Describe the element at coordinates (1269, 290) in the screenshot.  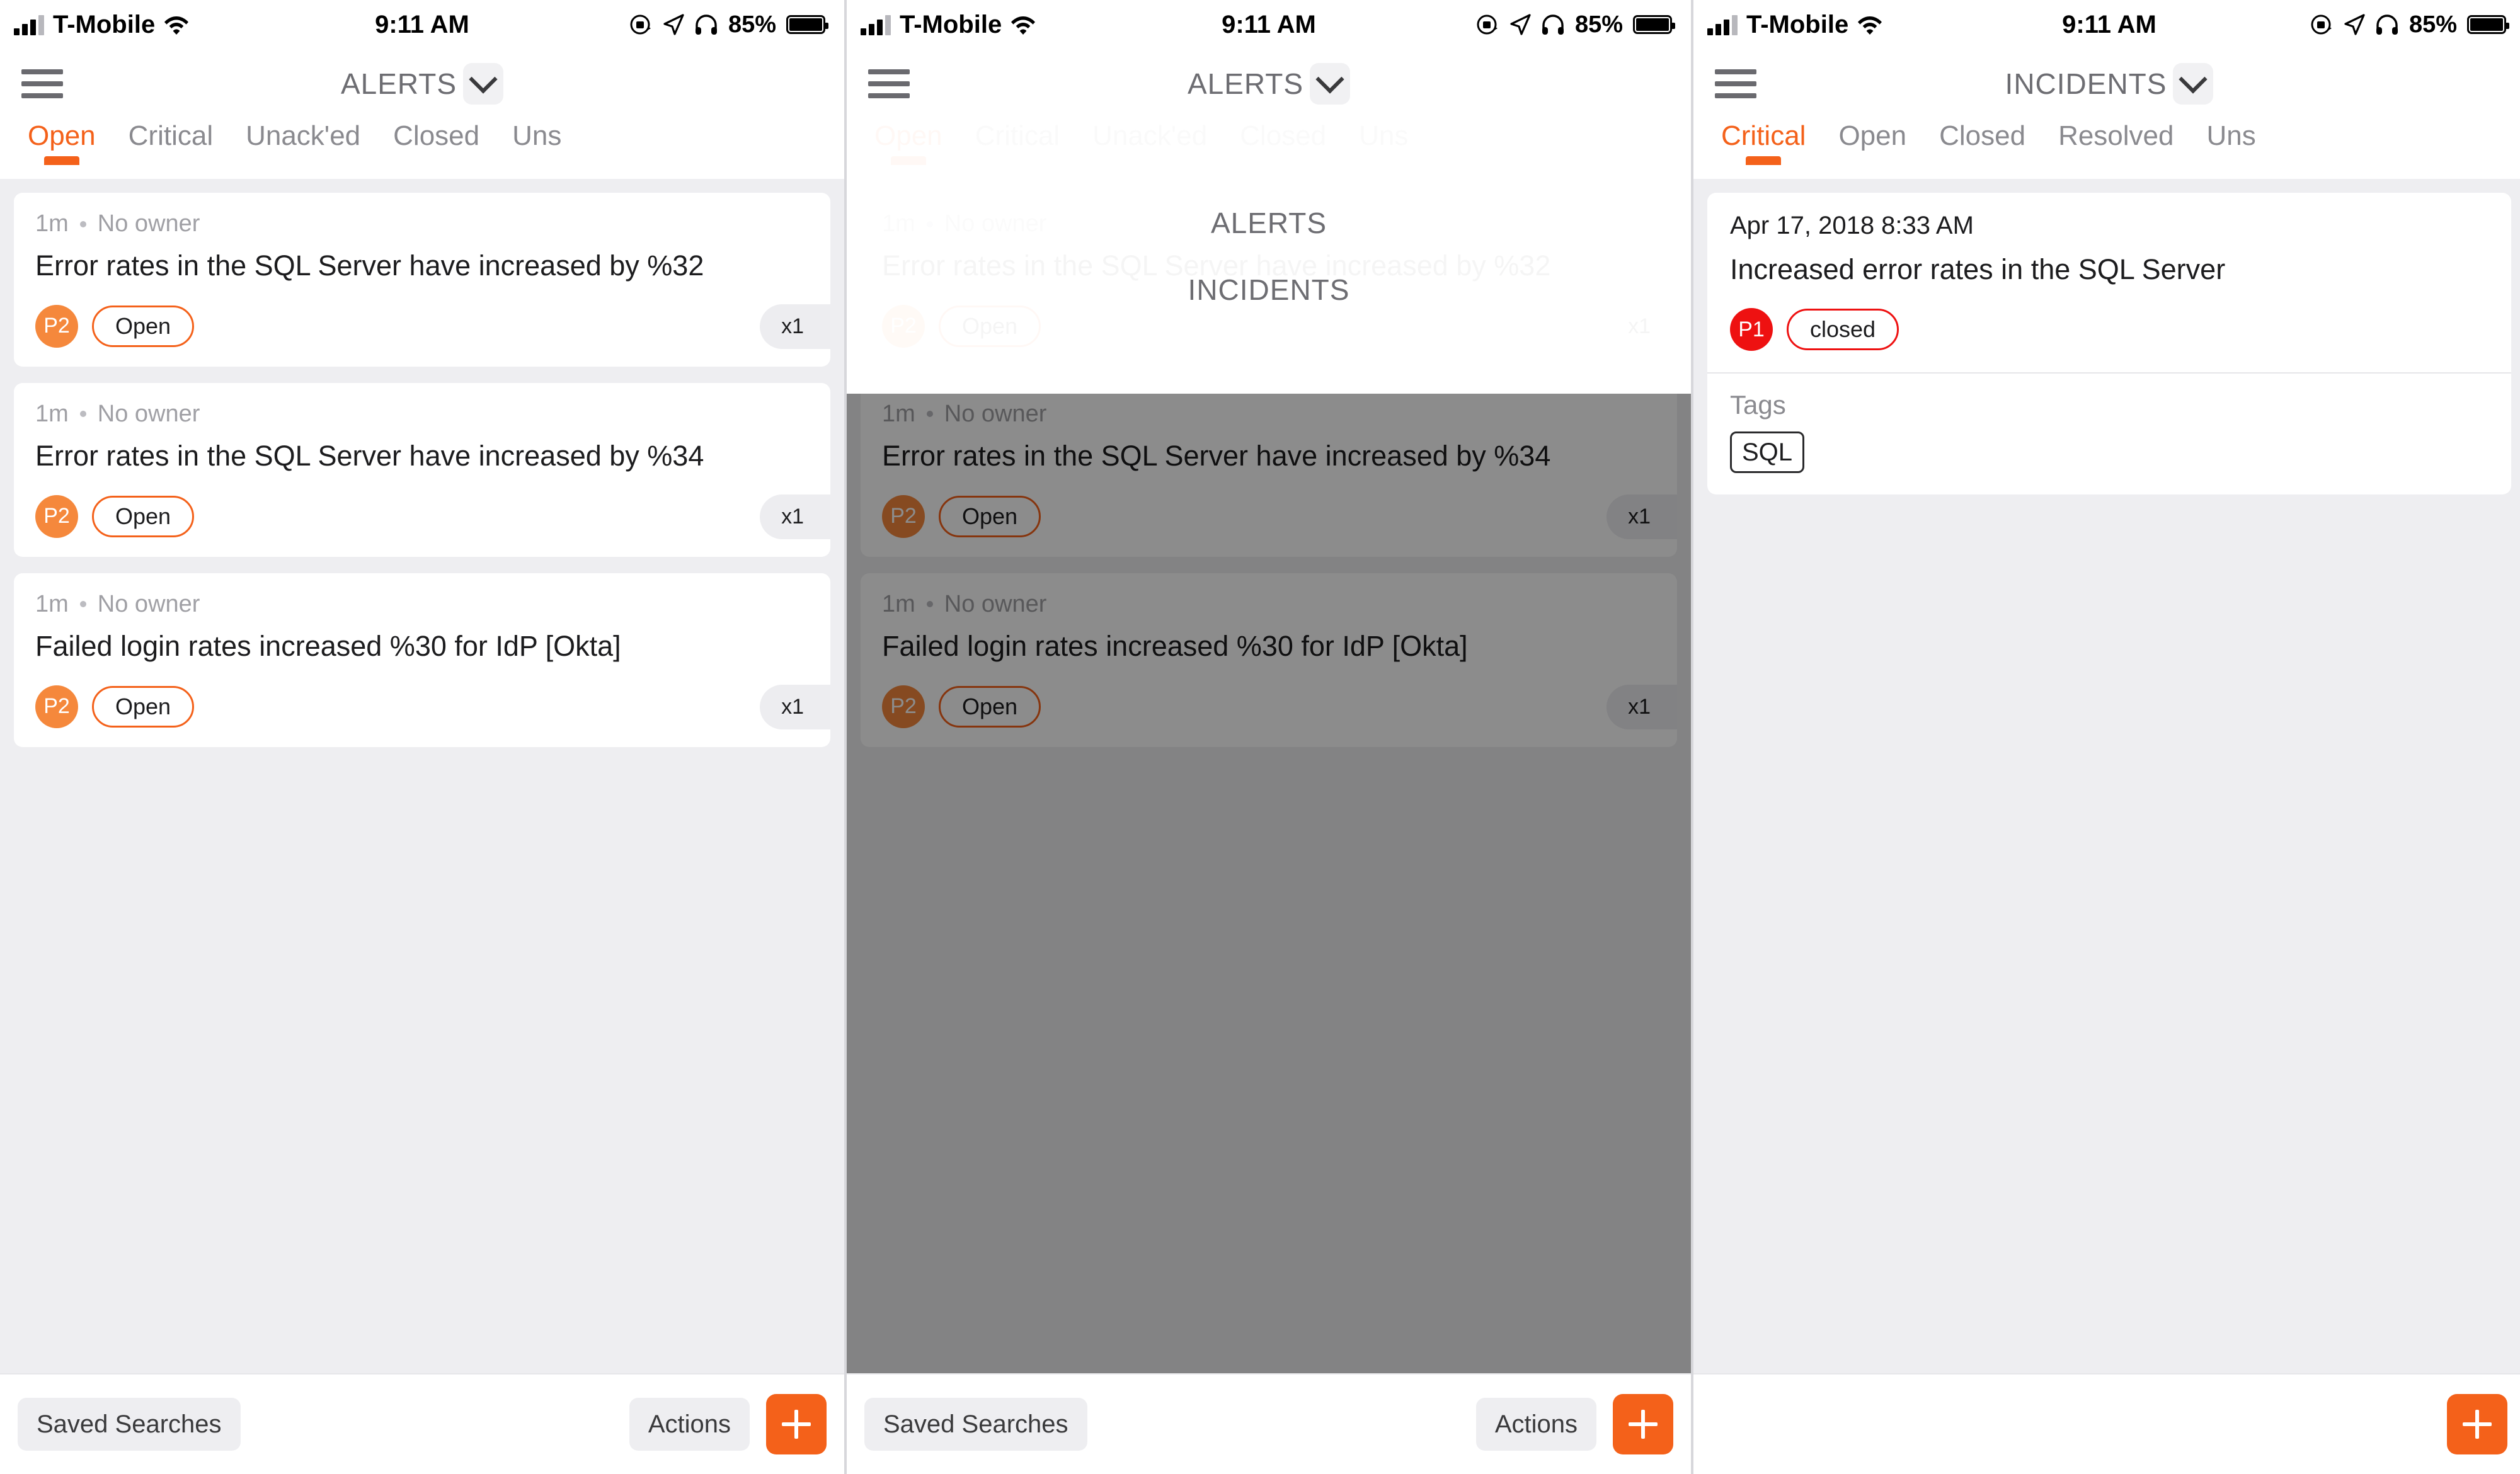
I see `dropdown-option-incidents: INCIDENTS` at that location.